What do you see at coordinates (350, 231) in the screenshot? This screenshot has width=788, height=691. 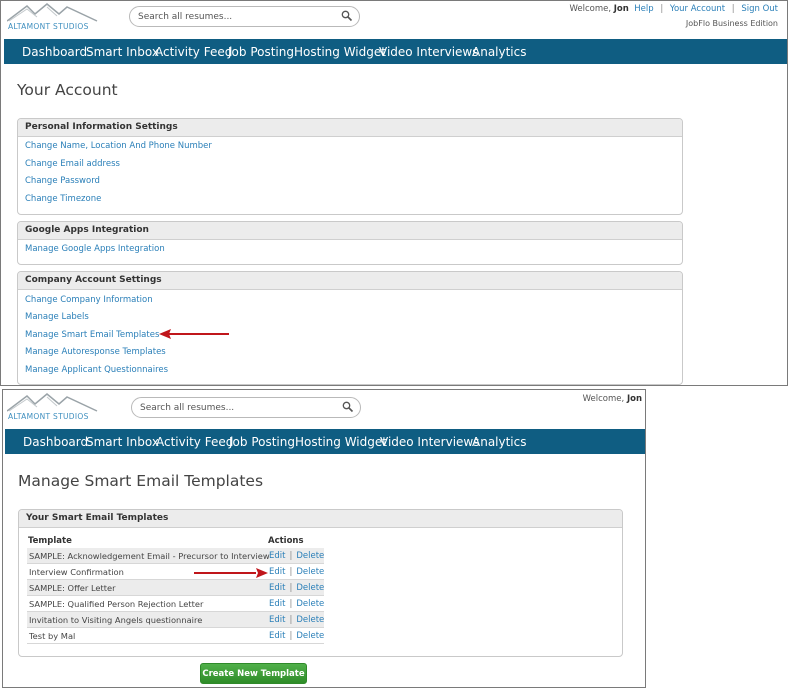 I see `panel-heading: Google Apps Integration` at bounding box center [350, 231].